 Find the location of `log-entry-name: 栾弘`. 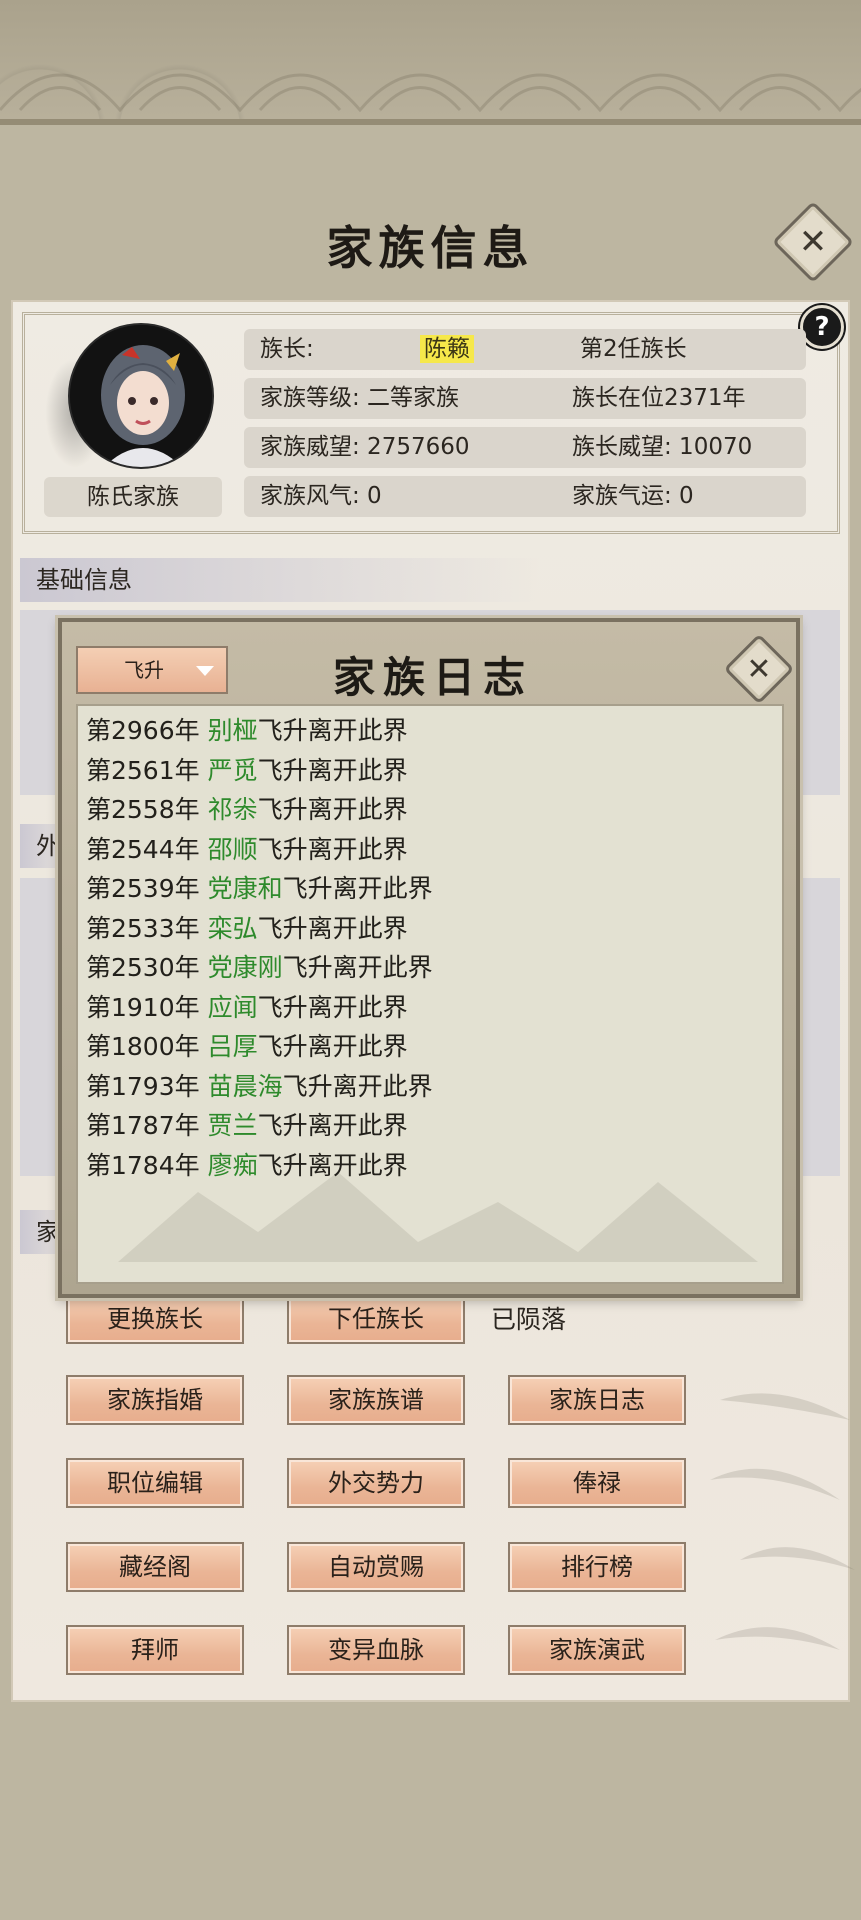

log-entry-name: 栾弘 is located at coordinates (233, 928).